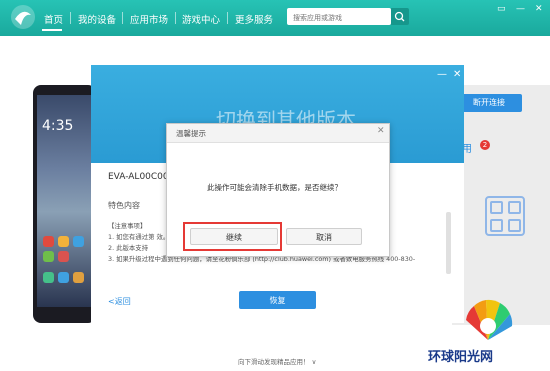  I want to click on confirm-dialog-title: 温馨提示, so click(191, 133).